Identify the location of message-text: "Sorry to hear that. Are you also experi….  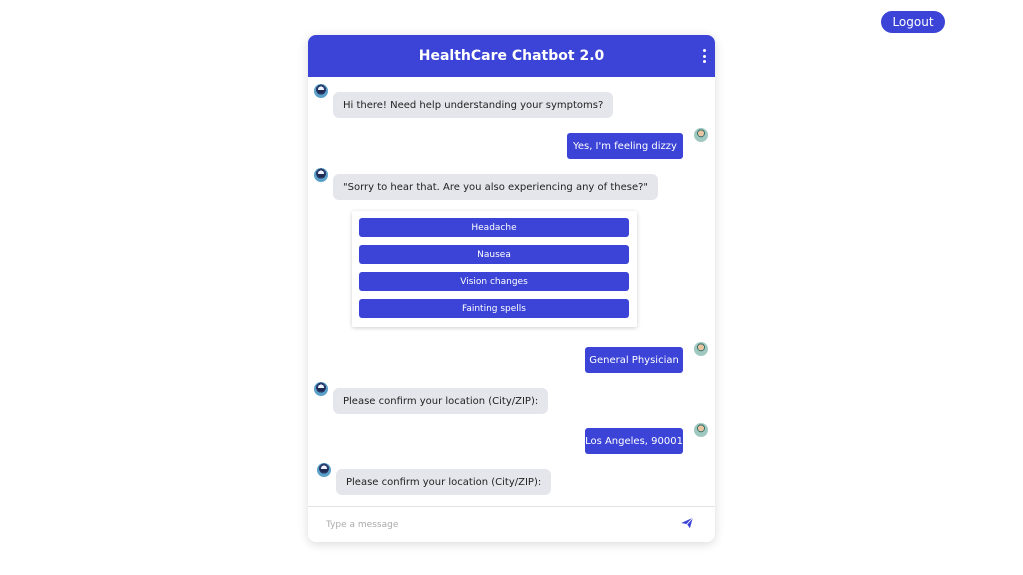
(496, 187).